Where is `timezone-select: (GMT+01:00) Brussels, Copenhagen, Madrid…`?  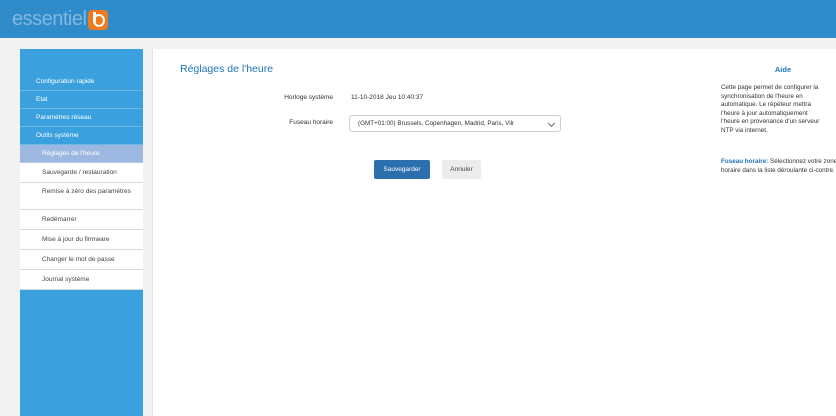 timezone-select: (GMT+01:00) Brussels, Copenhagen, Madrid… is located at coordinates (455, 123).